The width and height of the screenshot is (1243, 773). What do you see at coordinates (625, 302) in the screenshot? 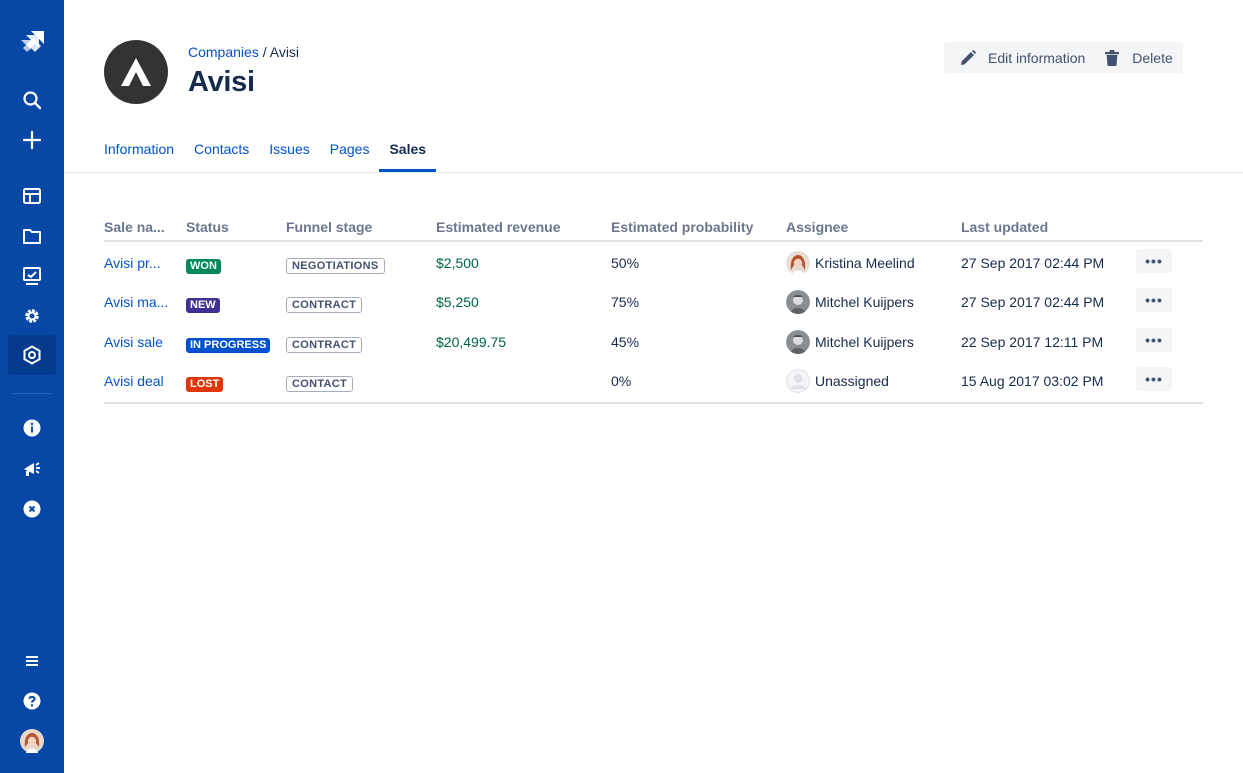
I see `probability-value: 75%` at bounding box center [625, 302].